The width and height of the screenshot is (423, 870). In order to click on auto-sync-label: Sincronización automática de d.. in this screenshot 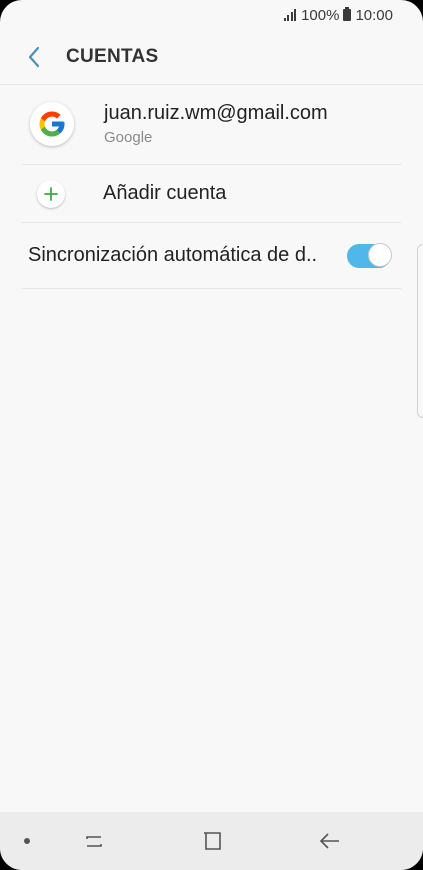, I will do `click(173, 255)`.